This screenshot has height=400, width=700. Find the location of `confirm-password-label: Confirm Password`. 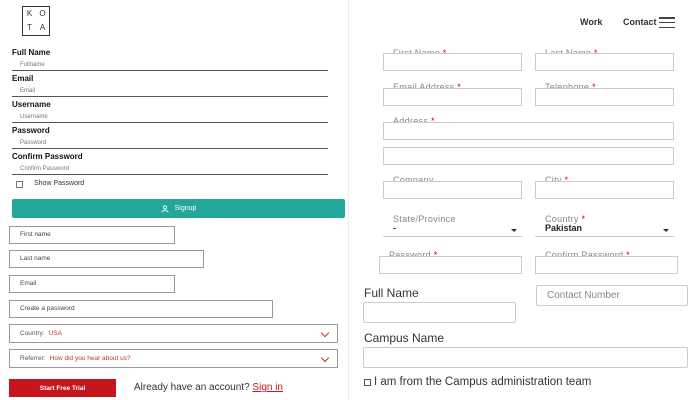

confirm-password-label: Confirm Password is located at coordinates (47, 156).